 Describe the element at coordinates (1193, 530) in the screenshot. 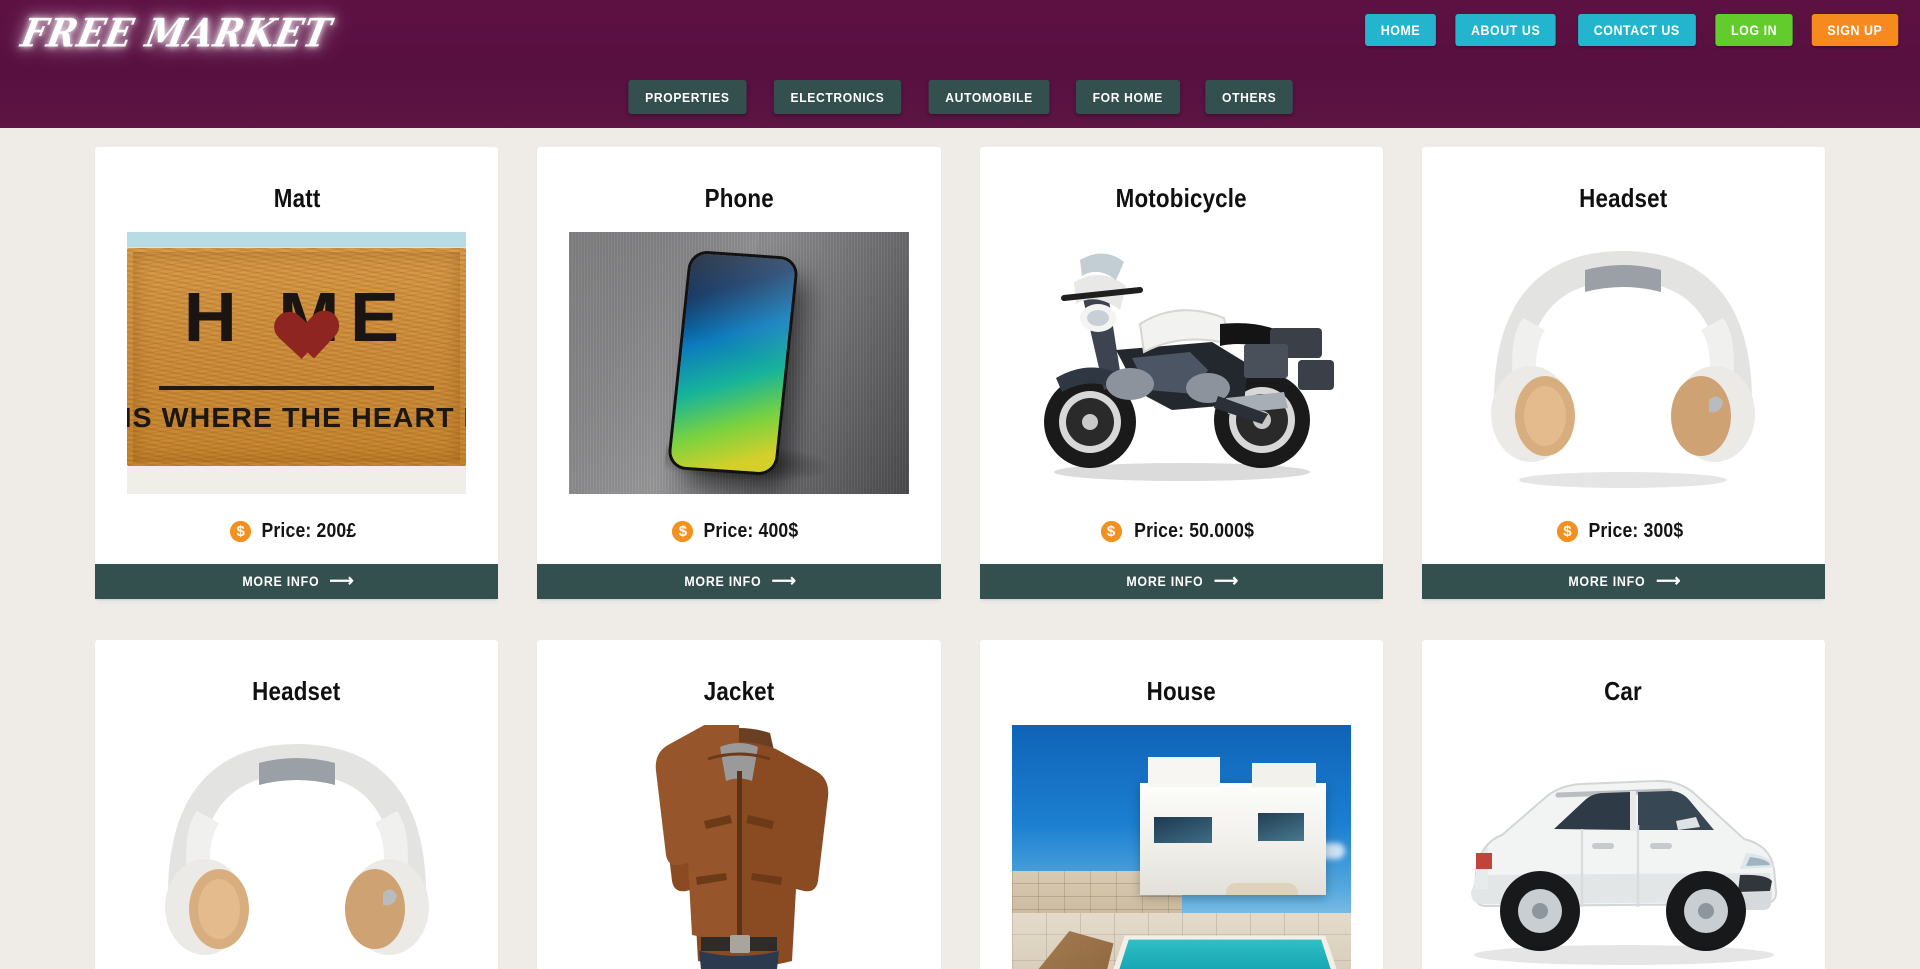

I see `product-price: Price: 50.000$` at that location.